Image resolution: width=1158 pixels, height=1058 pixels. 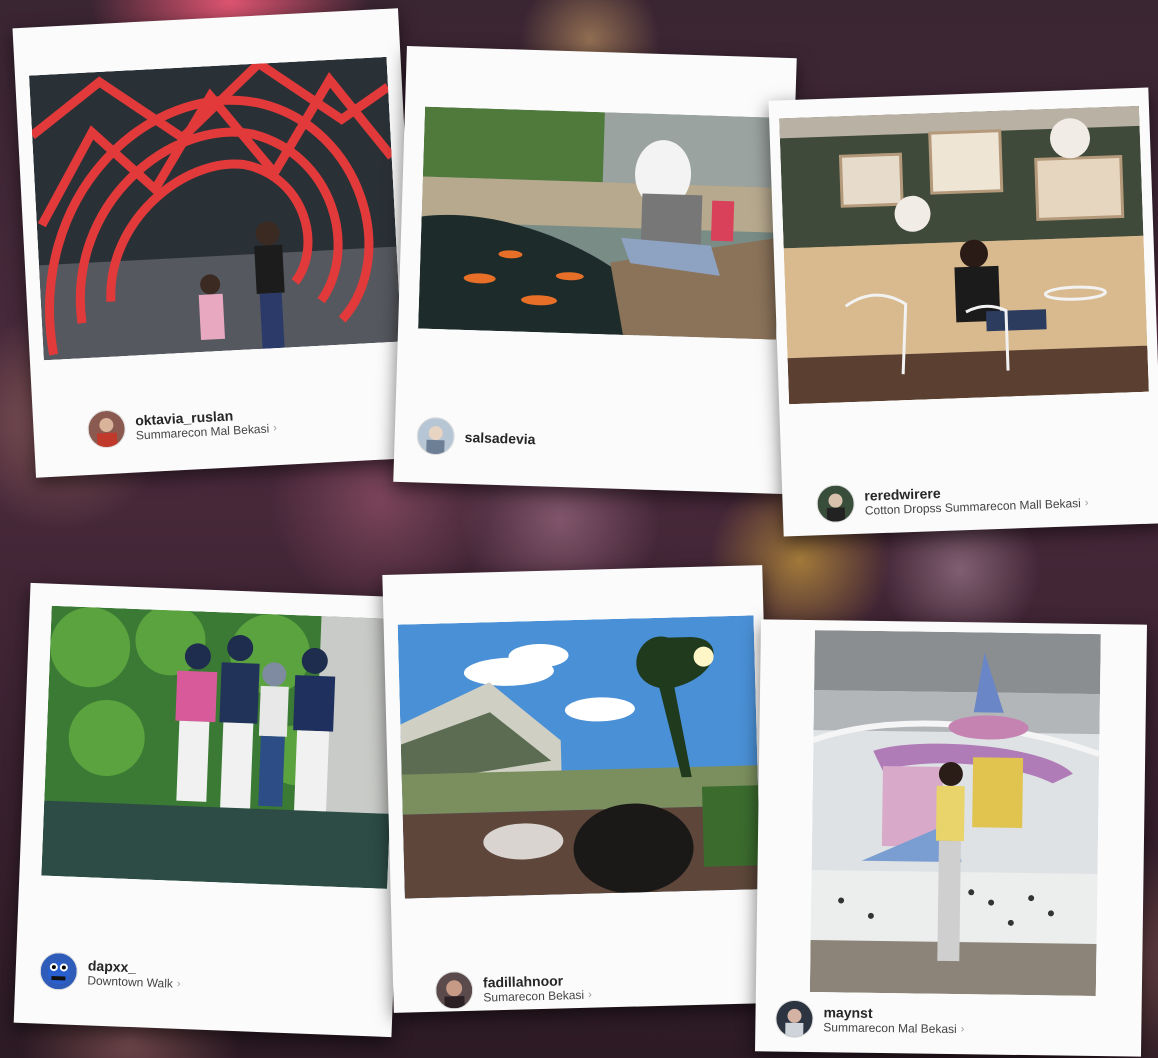 I want to click on post-user-6: maynst Summarecon Mal Bekasi ›, so click(x=870, y=1020).